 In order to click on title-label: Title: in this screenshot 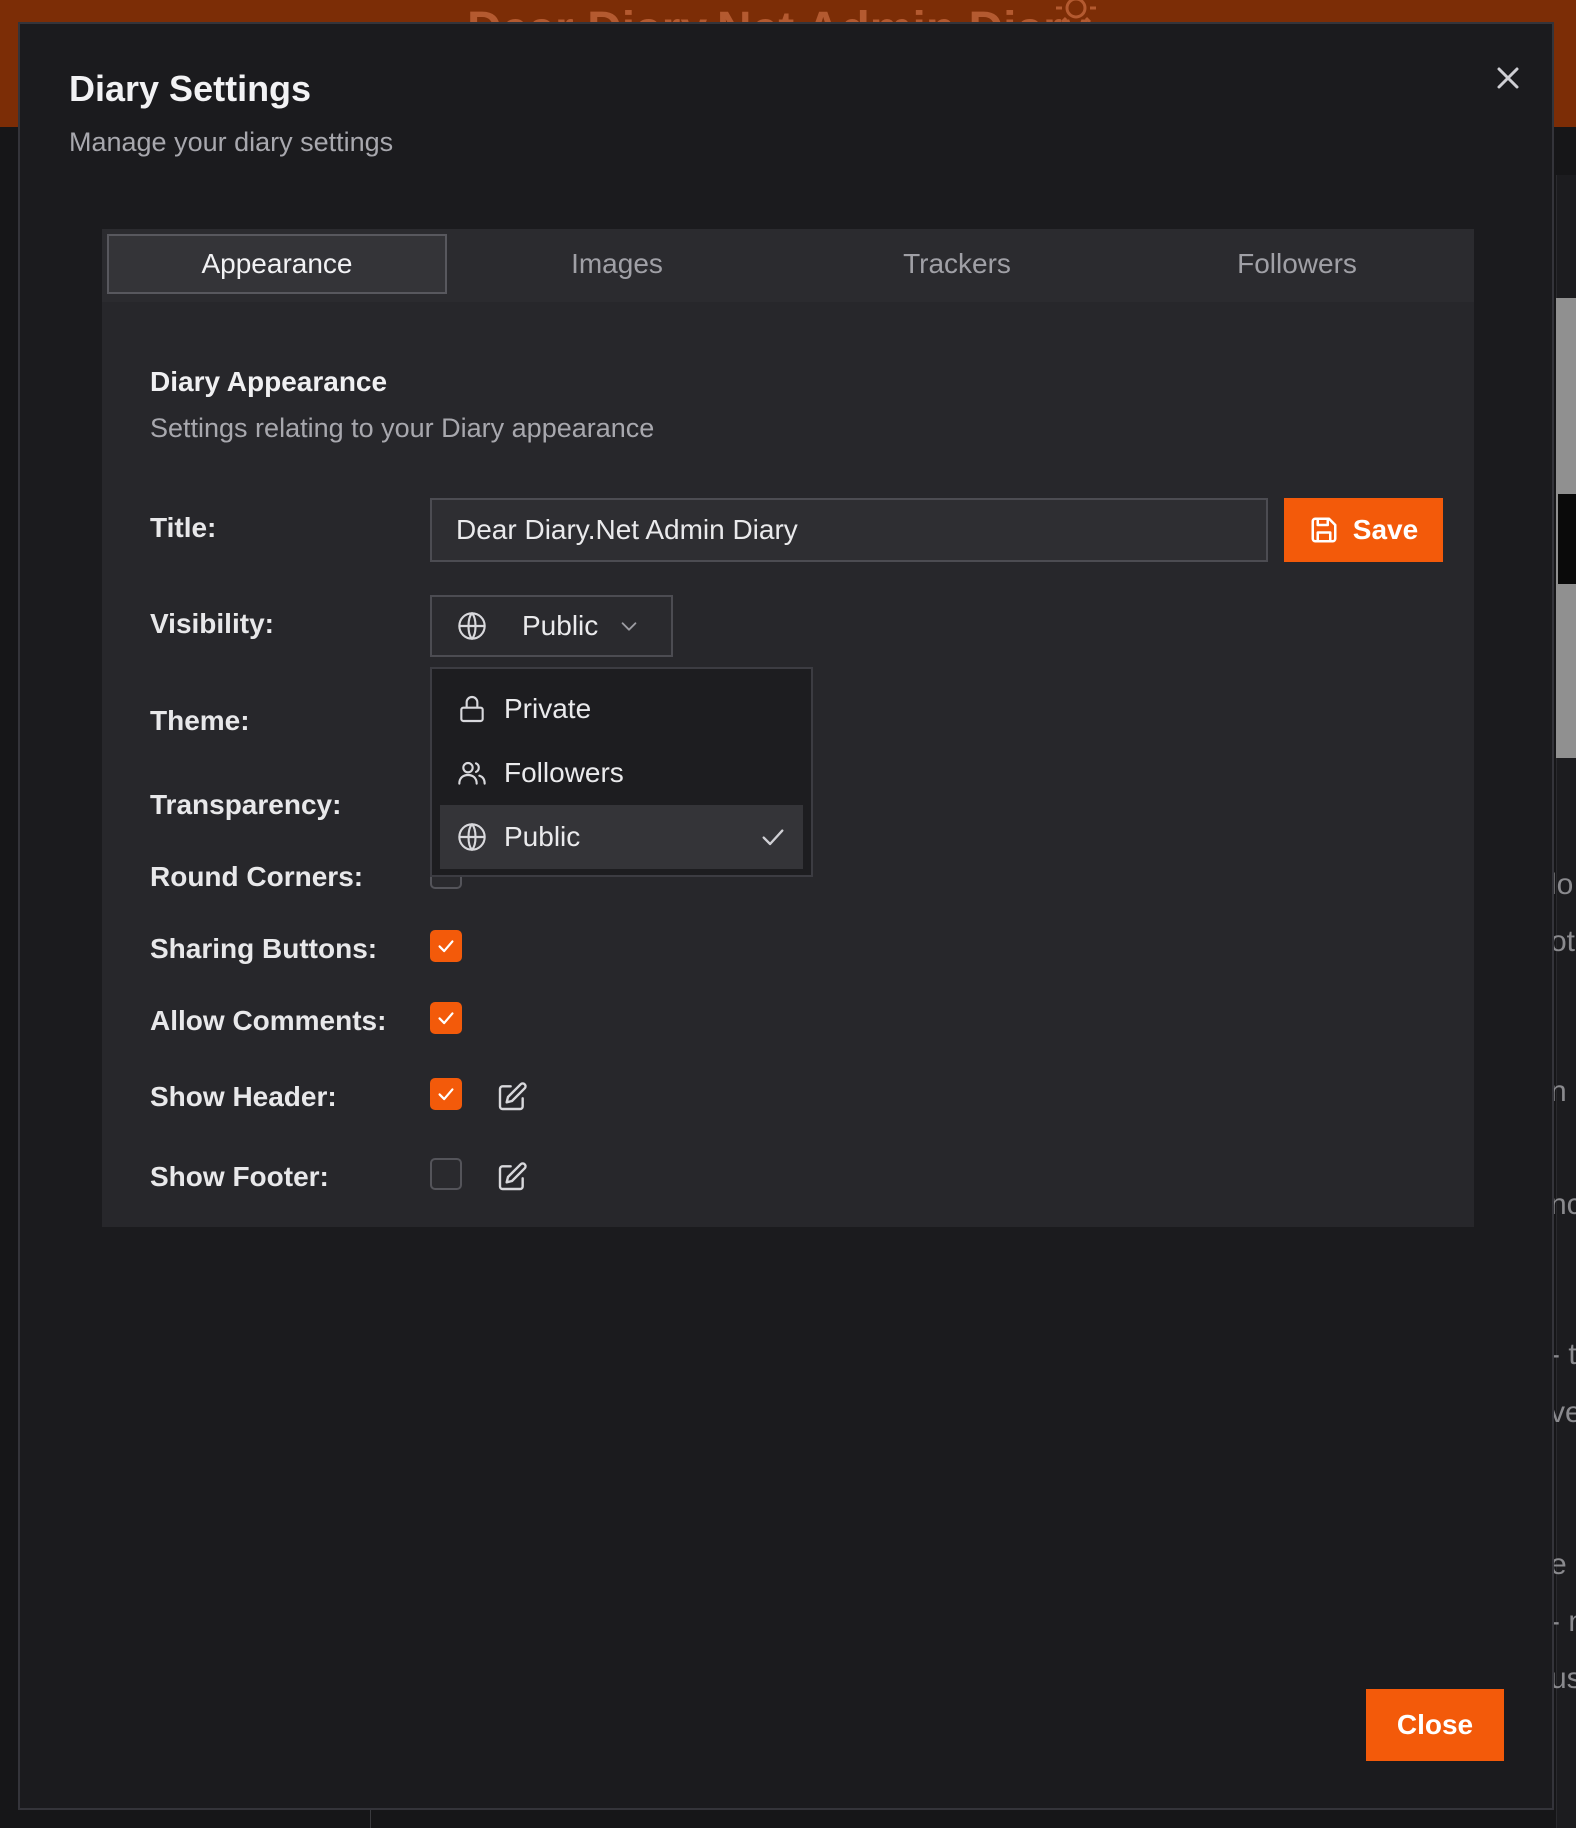, I will do `click(183, 527)`.